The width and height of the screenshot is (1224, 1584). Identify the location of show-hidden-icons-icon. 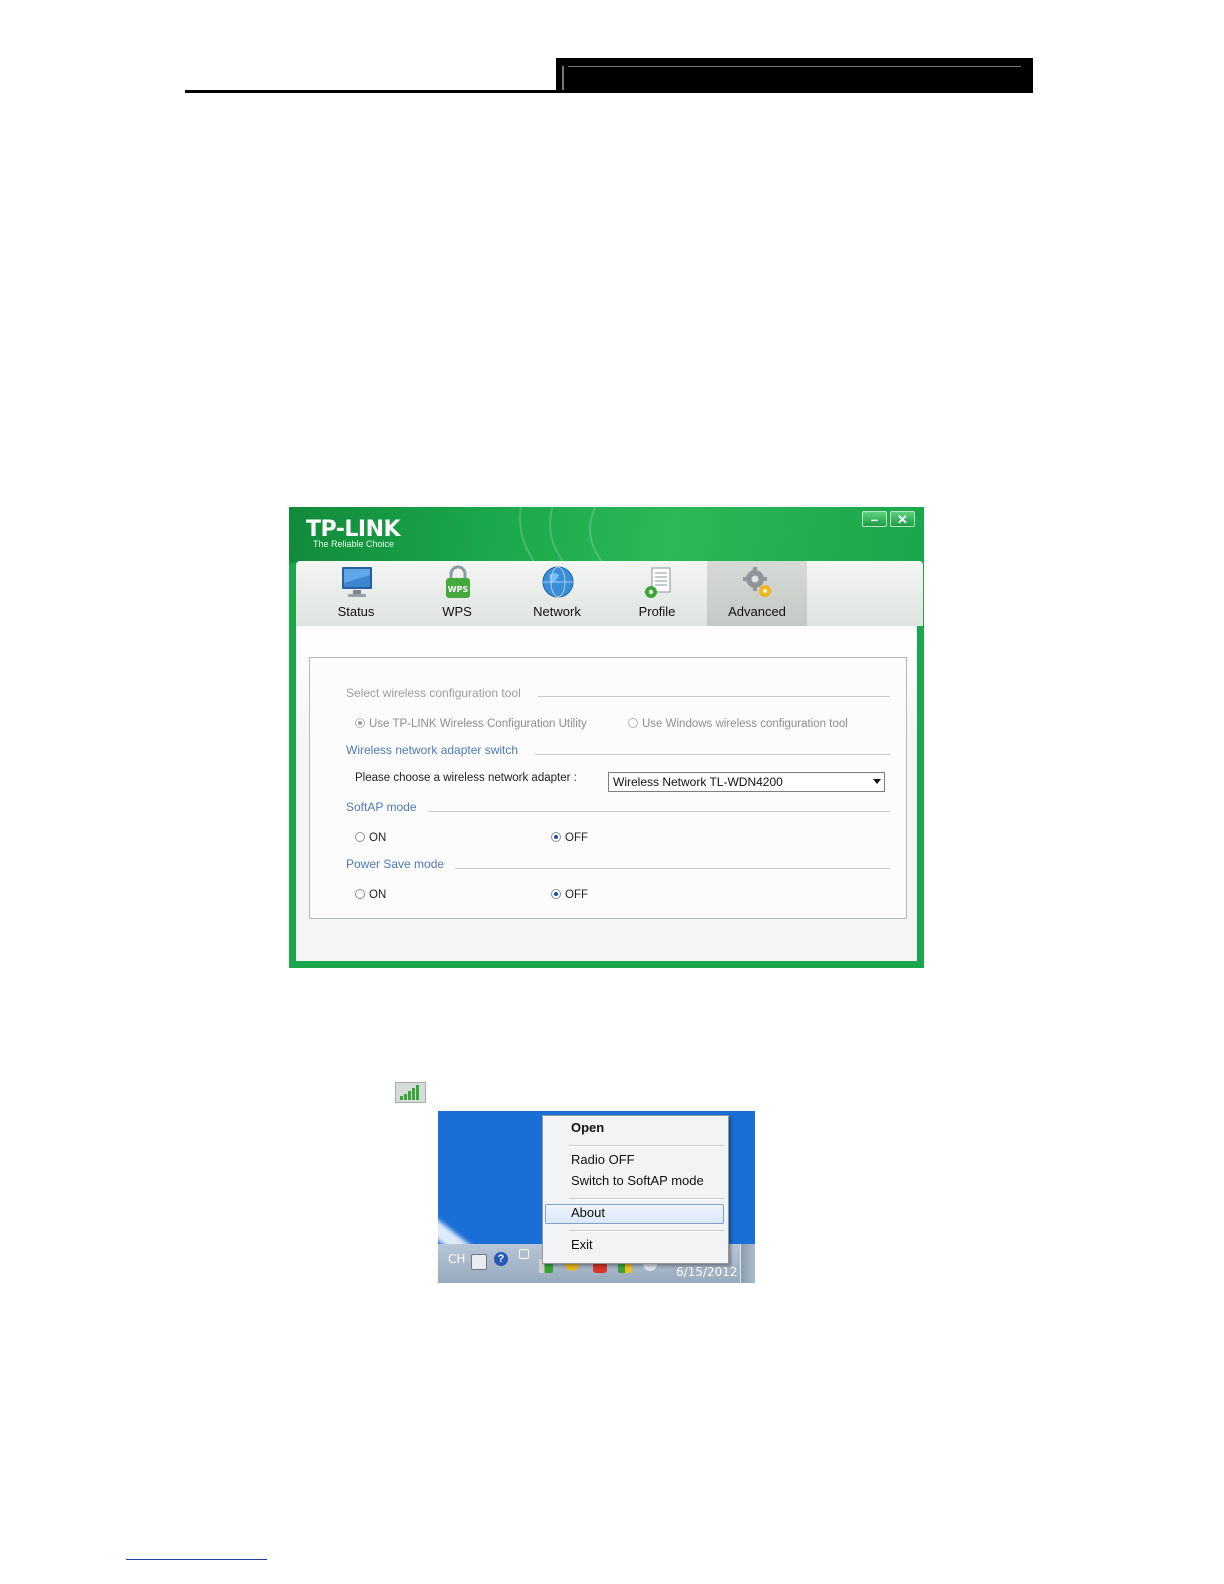
(524, 1254).